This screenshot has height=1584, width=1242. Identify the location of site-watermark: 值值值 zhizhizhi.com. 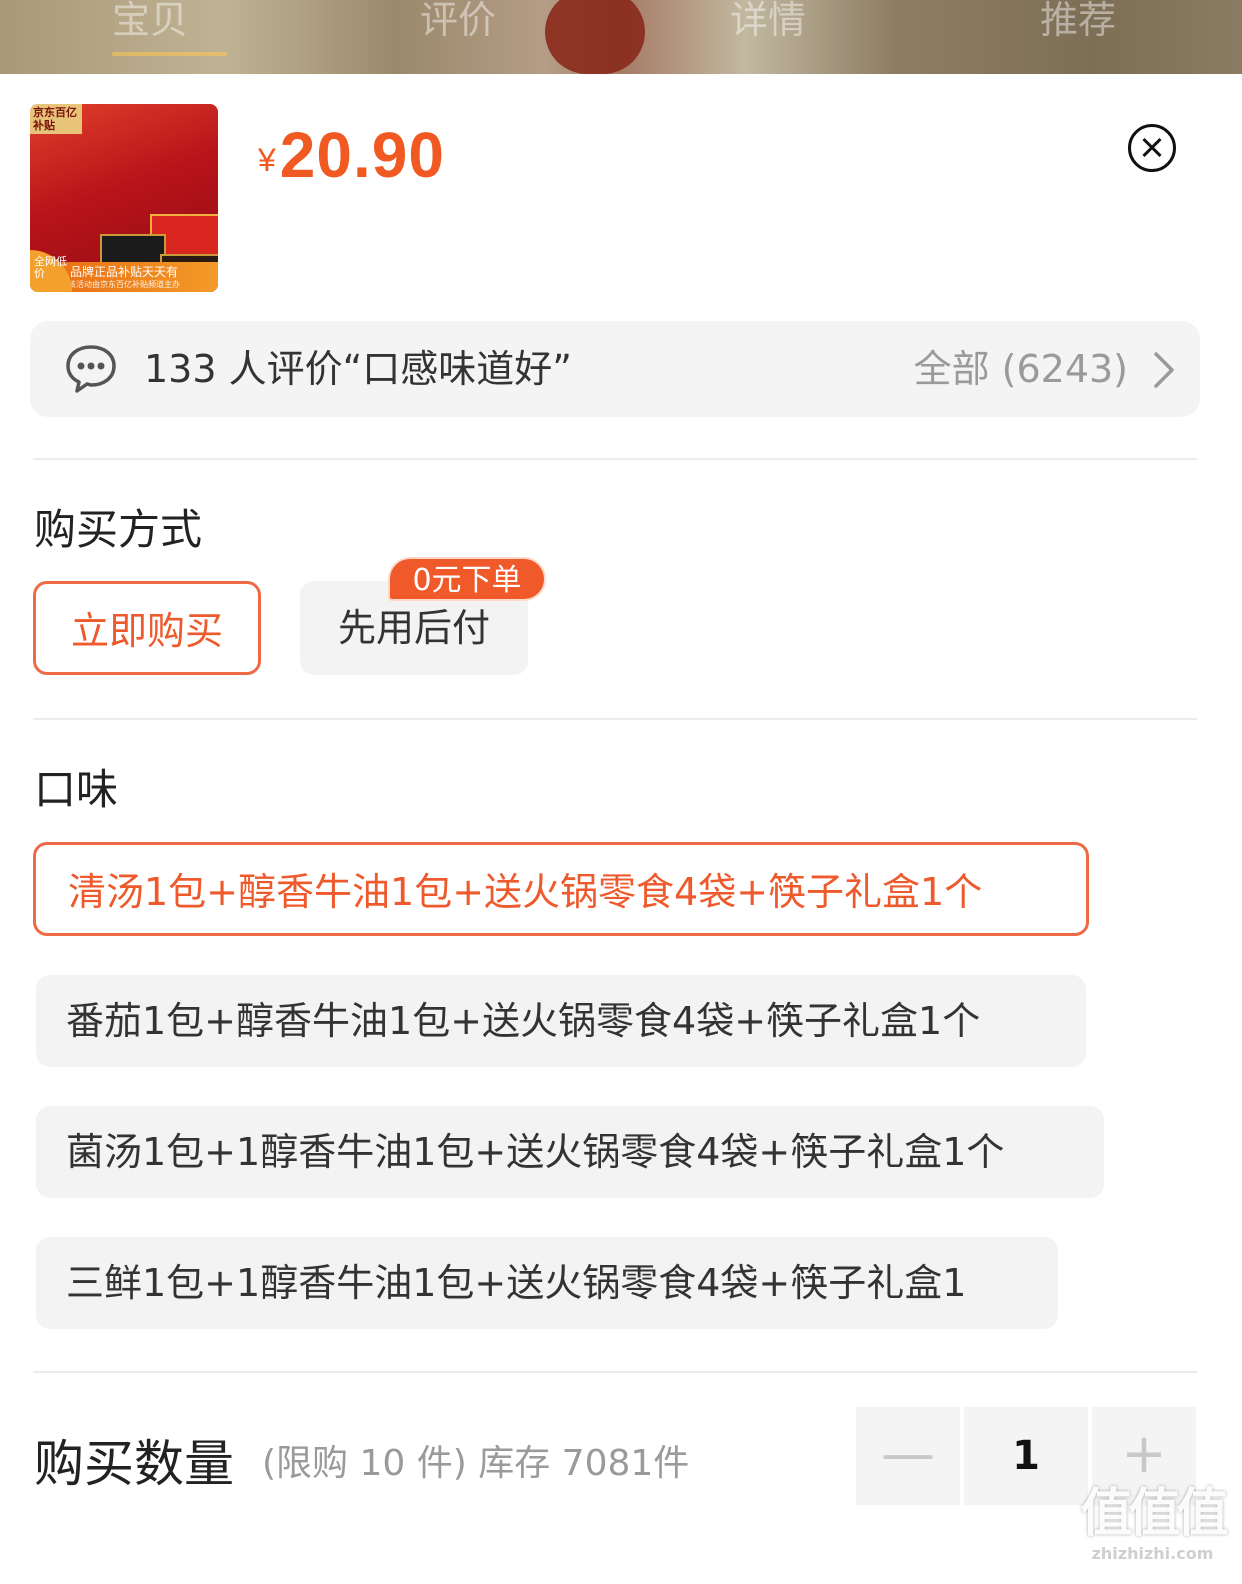
(1154, 1529).